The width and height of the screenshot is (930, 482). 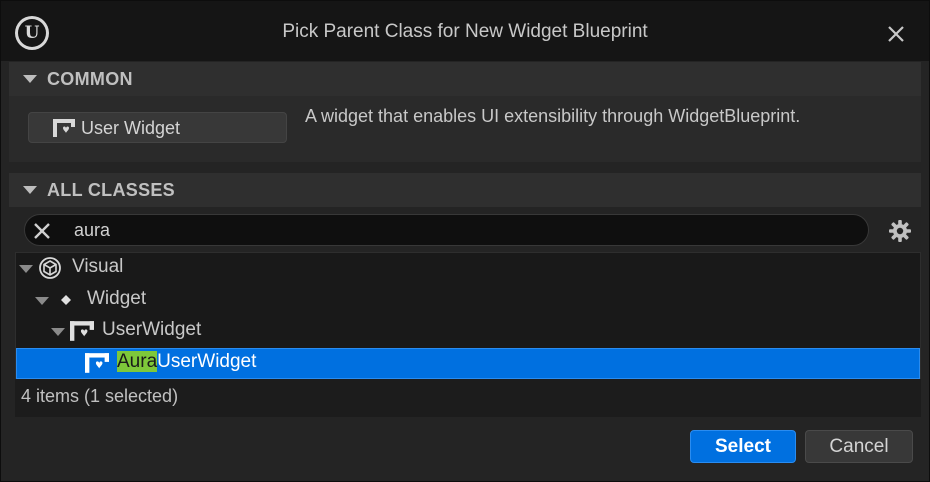 I want to click on item-count-status: 4 items (1 selected), so click(x=100, y=396).